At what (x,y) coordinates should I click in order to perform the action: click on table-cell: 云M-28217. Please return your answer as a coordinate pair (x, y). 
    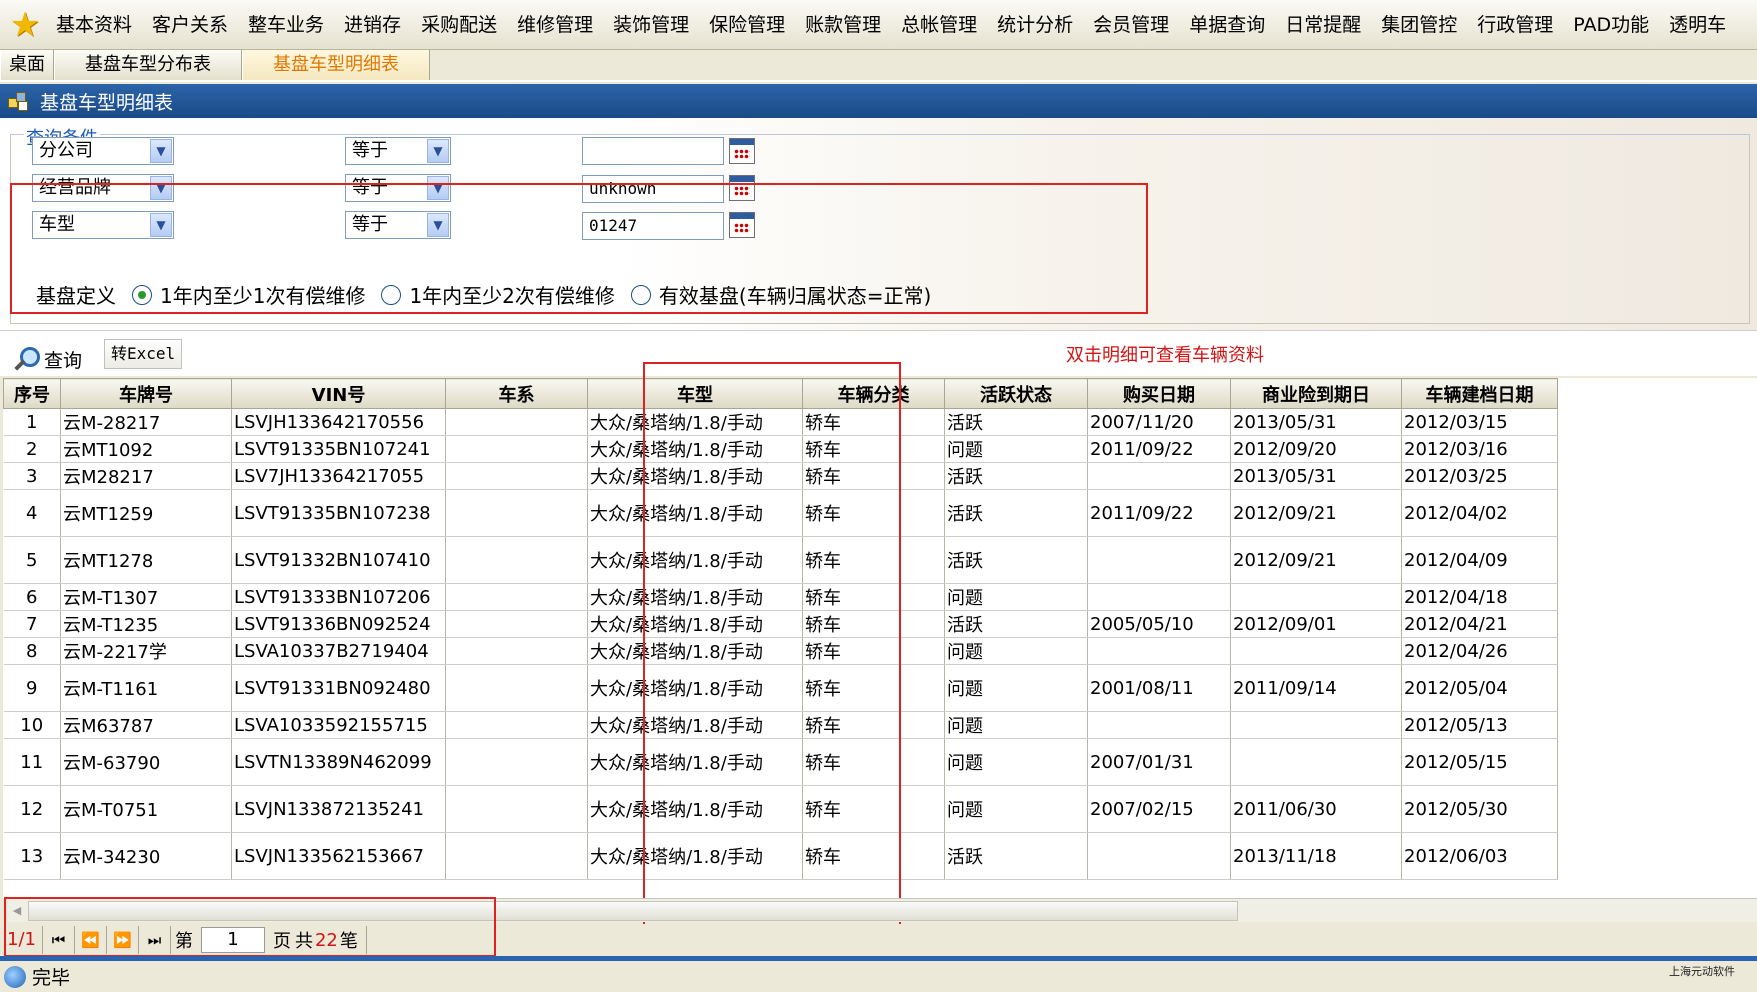
    Looking at the image, I should click on (146, 422).